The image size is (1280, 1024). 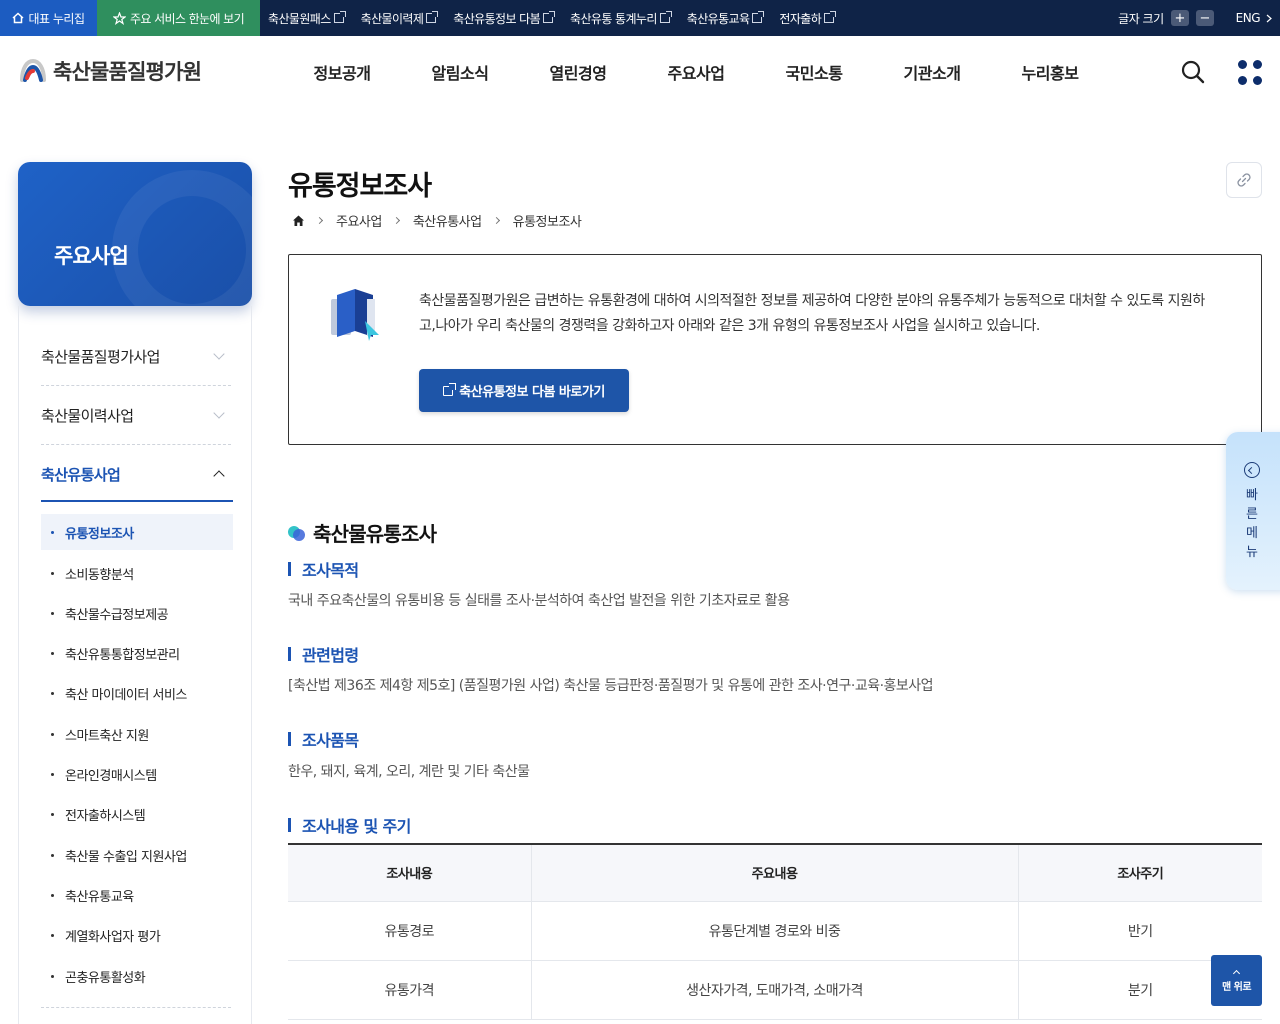 I want to click on logo-text: 축산물품질평가원, so click(x=127, y=72).